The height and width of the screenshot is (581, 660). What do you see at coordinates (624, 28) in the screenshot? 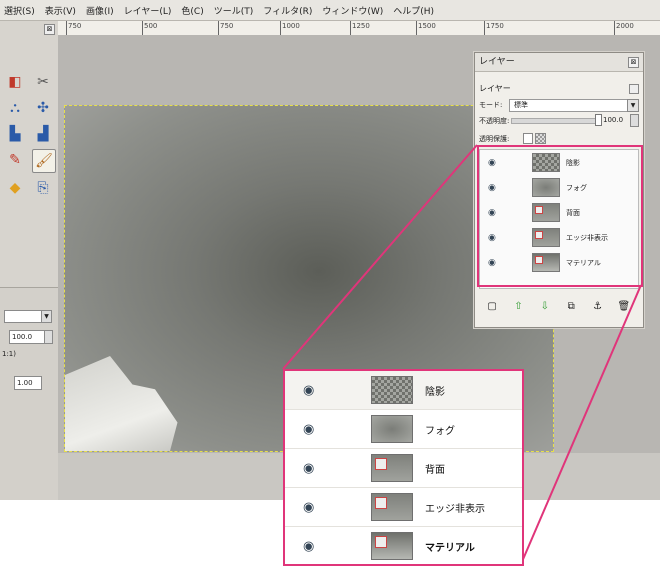
I see `ruler-tick: 2000` at bounding box center [624, 28].